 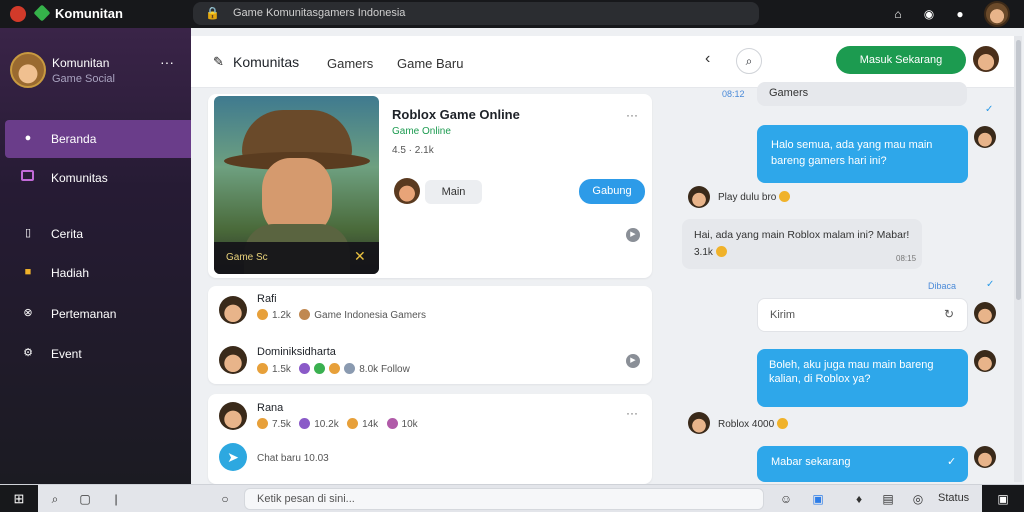 I want to click on friends-icon: ⊗, so click(x=28, y=313).